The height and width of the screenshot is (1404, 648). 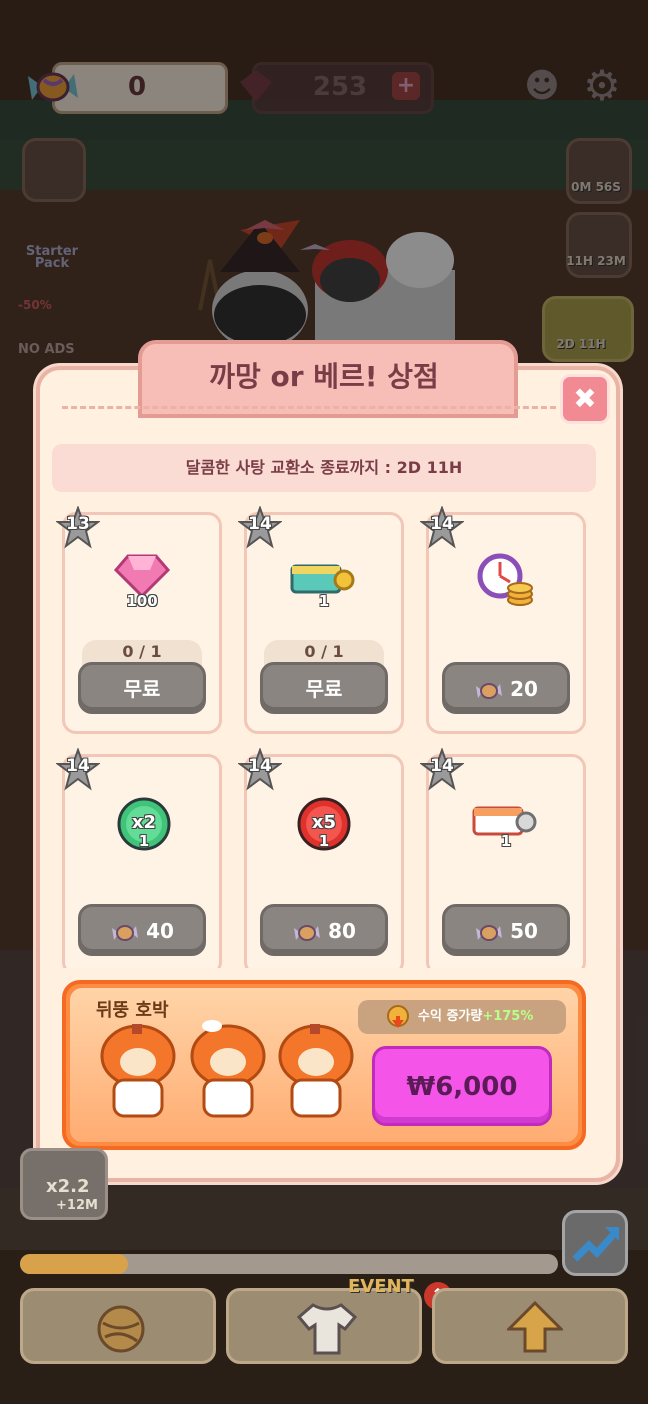 What do you see at coordinates (524, 689) in the screenshot?
I see `price-value: 20` at bounding box center [524, 689].